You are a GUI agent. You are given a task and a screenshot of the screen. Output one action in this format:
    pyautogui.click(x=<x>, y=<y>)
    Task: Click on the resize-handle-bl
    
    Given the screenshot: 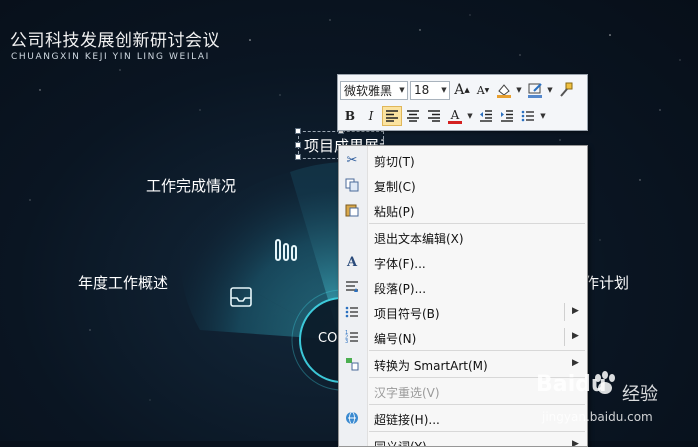 What is the action you would take?
    pyautogui.click(x=298, y=157)
    